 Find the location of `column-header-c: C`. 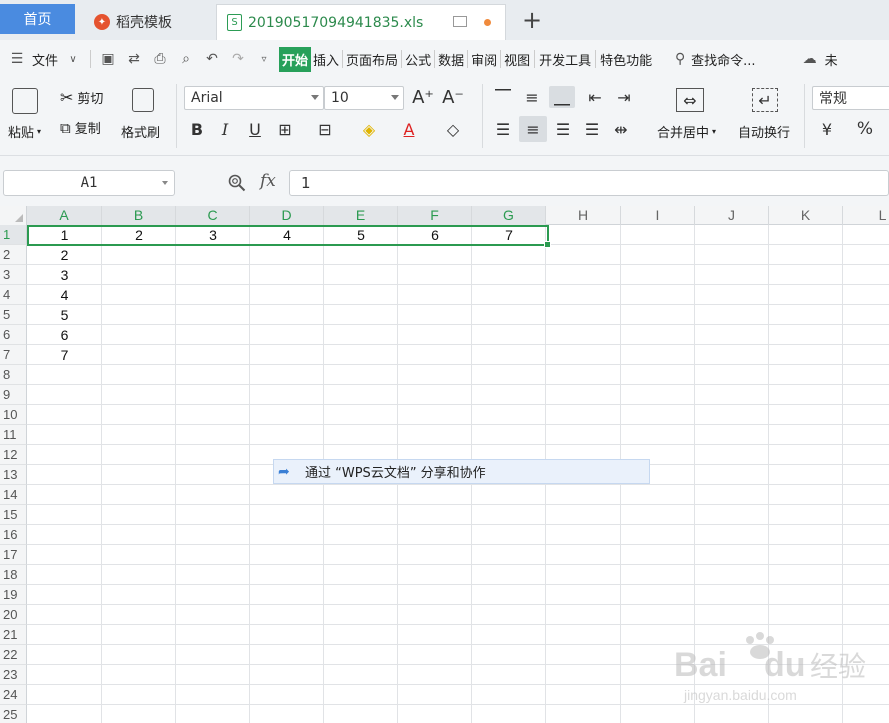

column-header-c: C is located at coordinates (213, 215).